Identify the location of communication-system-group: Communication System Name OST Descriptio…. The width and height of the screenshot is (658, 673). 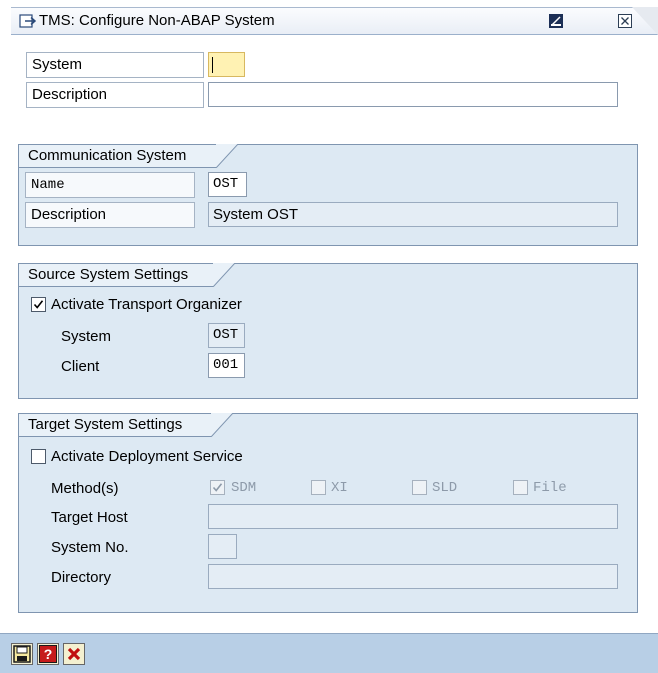
(328, 195).